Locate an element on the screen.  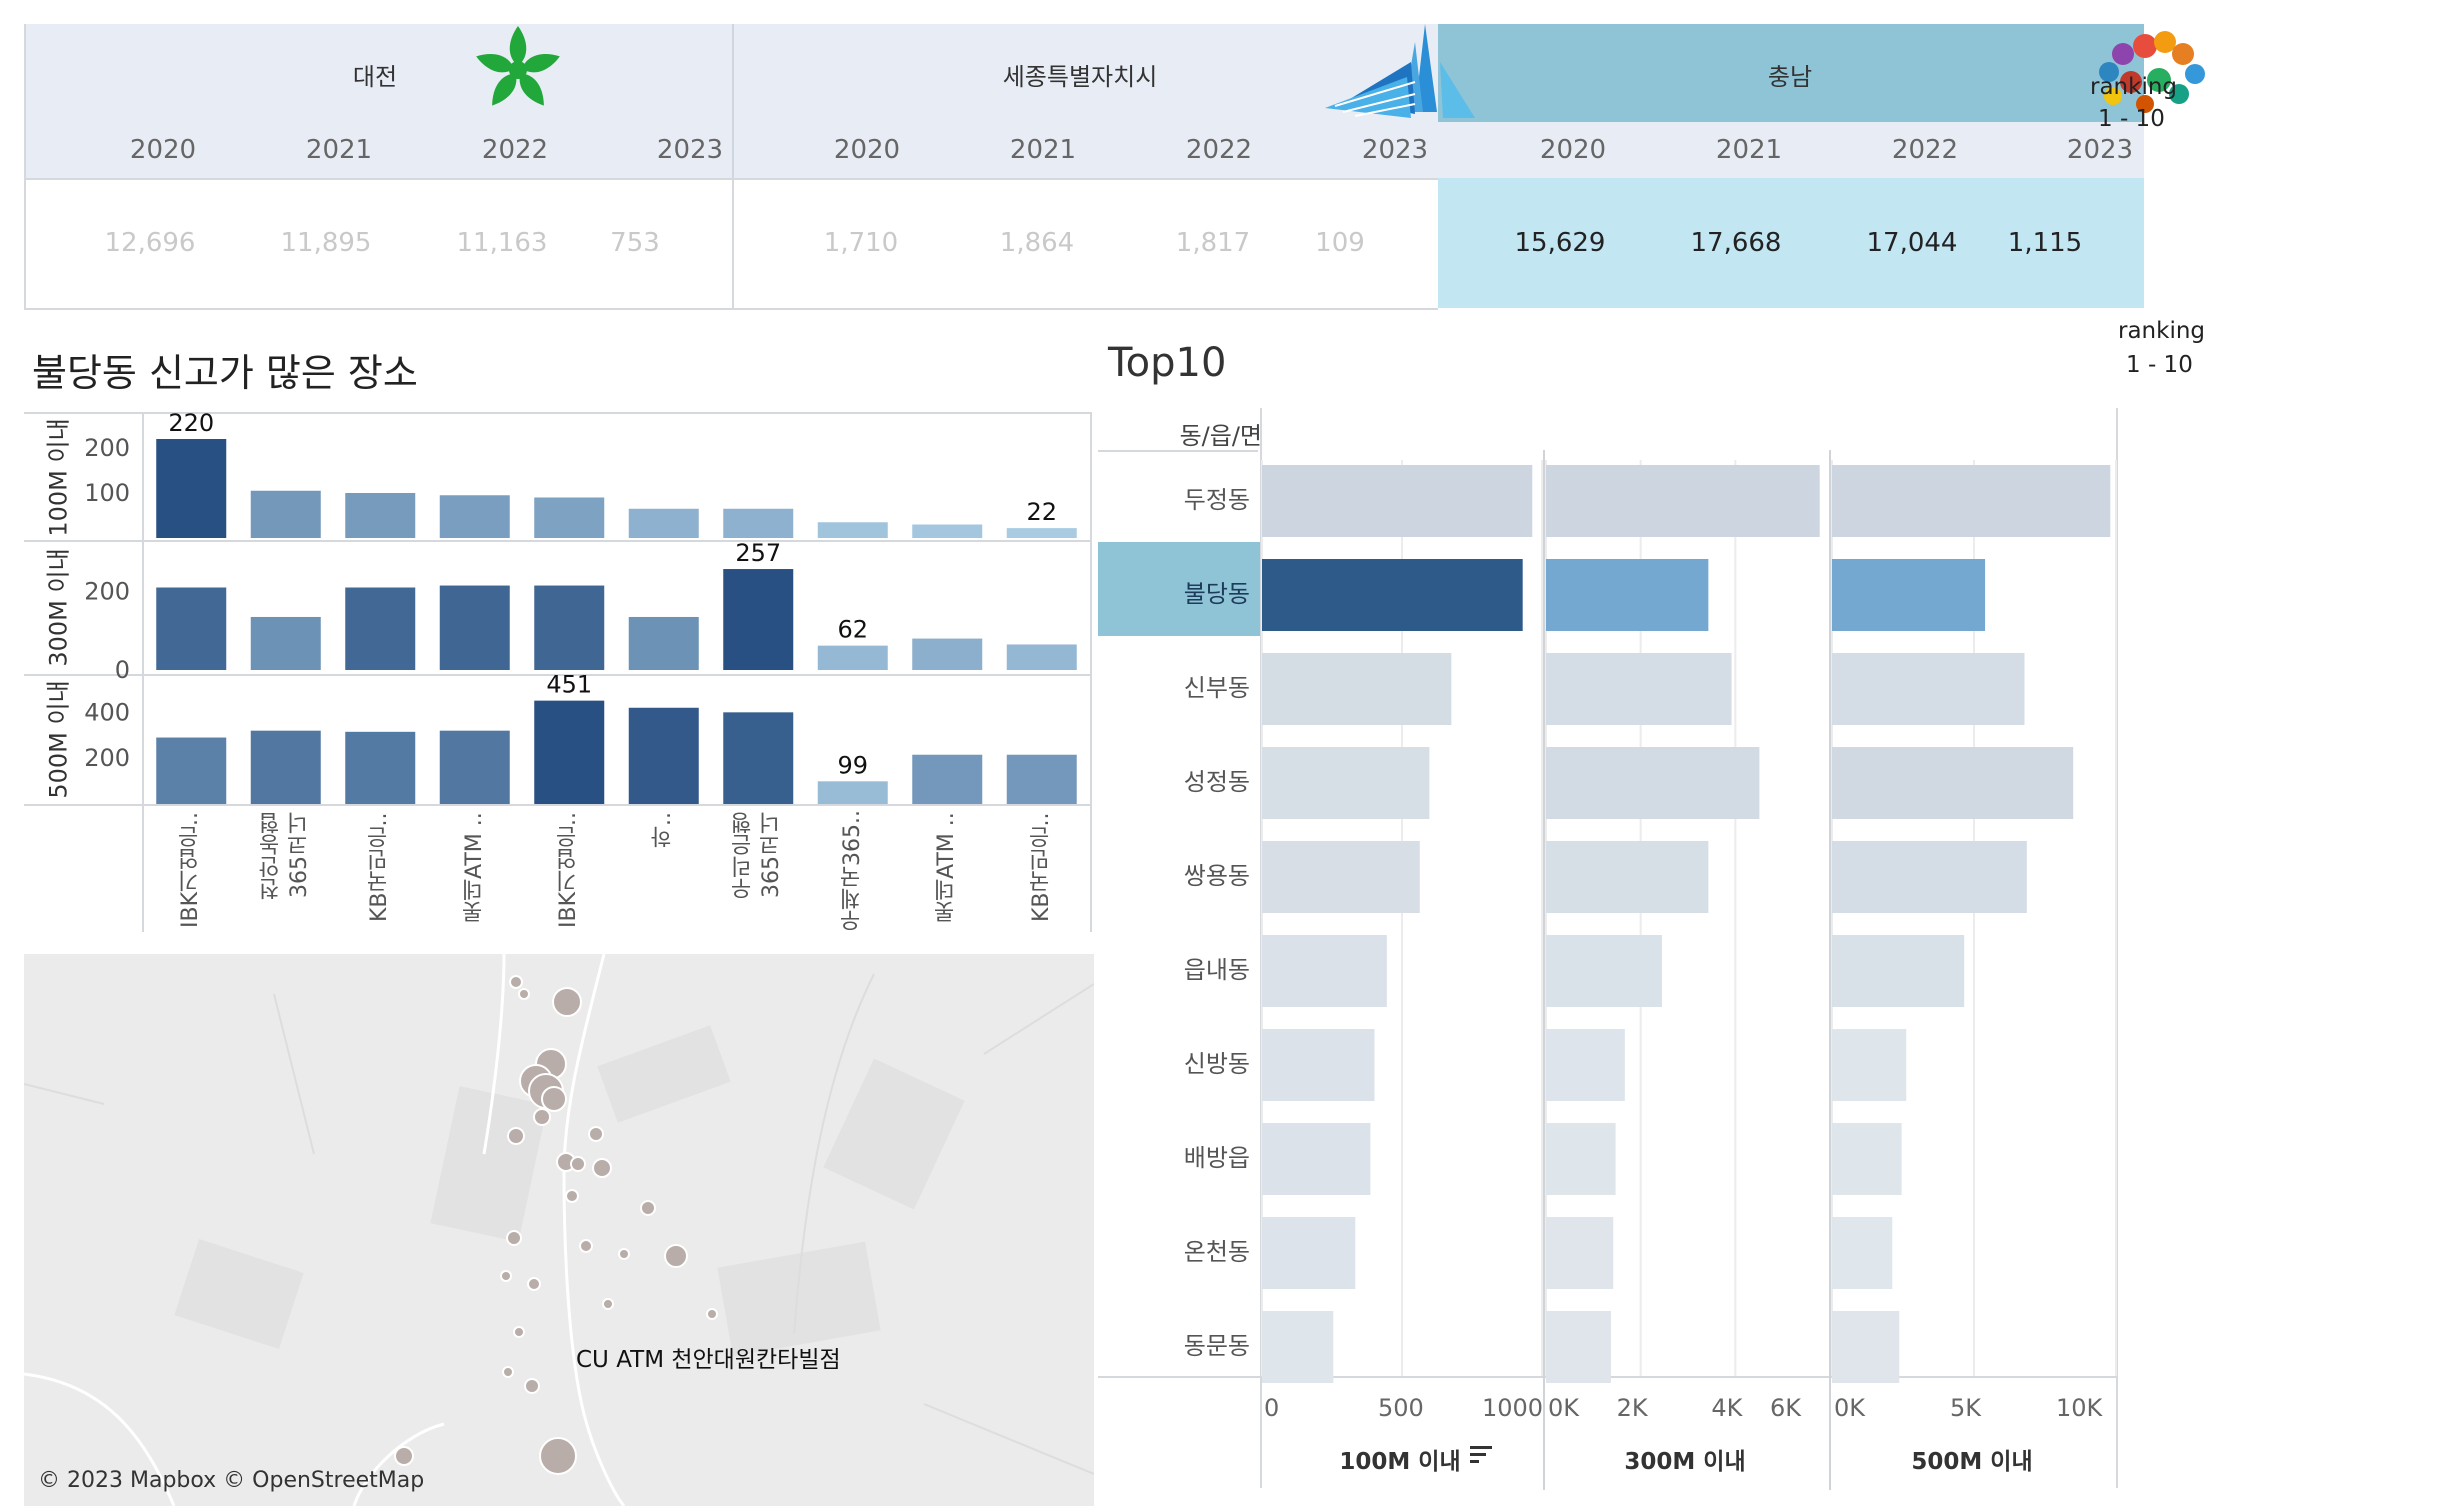
x-tick-label: 2K is located at coordinates (1632, 1408).